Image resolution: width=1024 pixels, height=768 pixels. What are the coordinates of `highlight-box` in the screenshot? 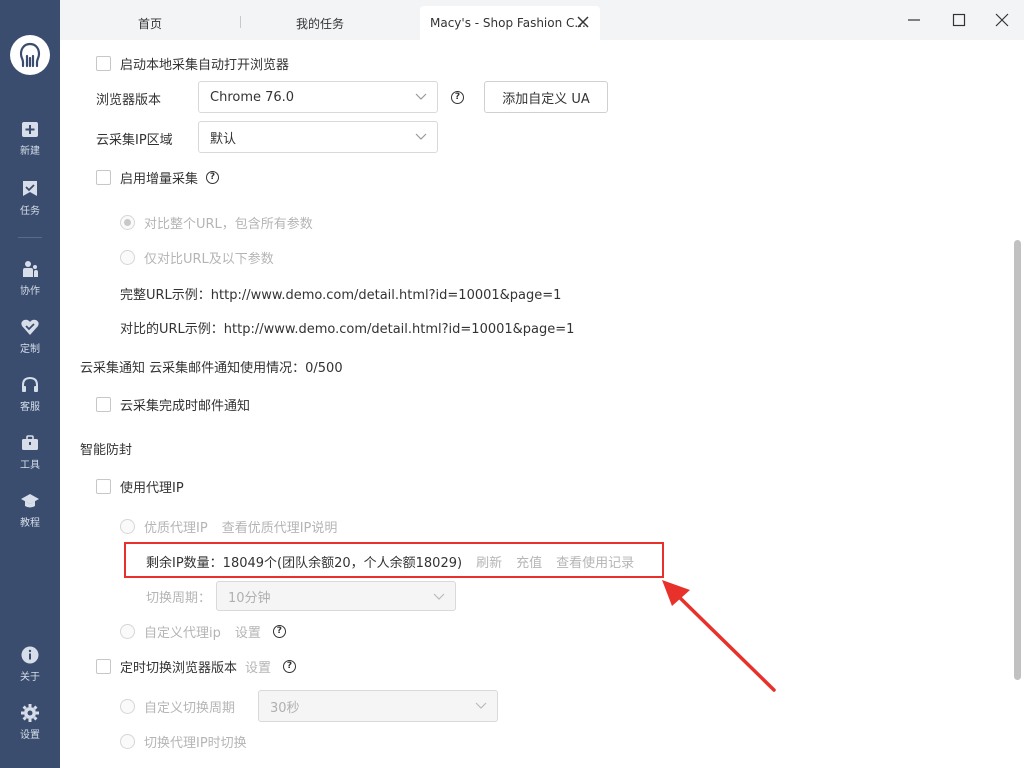 It's located at (394, 560).